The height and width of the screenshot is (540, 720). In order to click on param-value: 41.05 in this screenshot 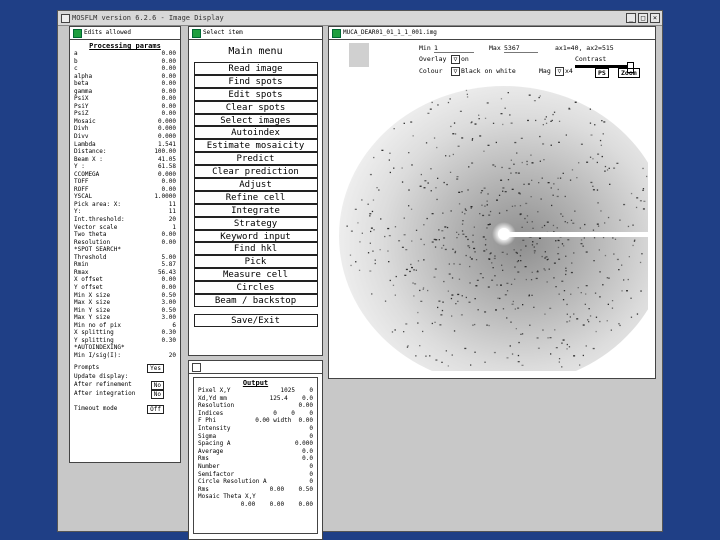, I will do `click(167, 160)`.